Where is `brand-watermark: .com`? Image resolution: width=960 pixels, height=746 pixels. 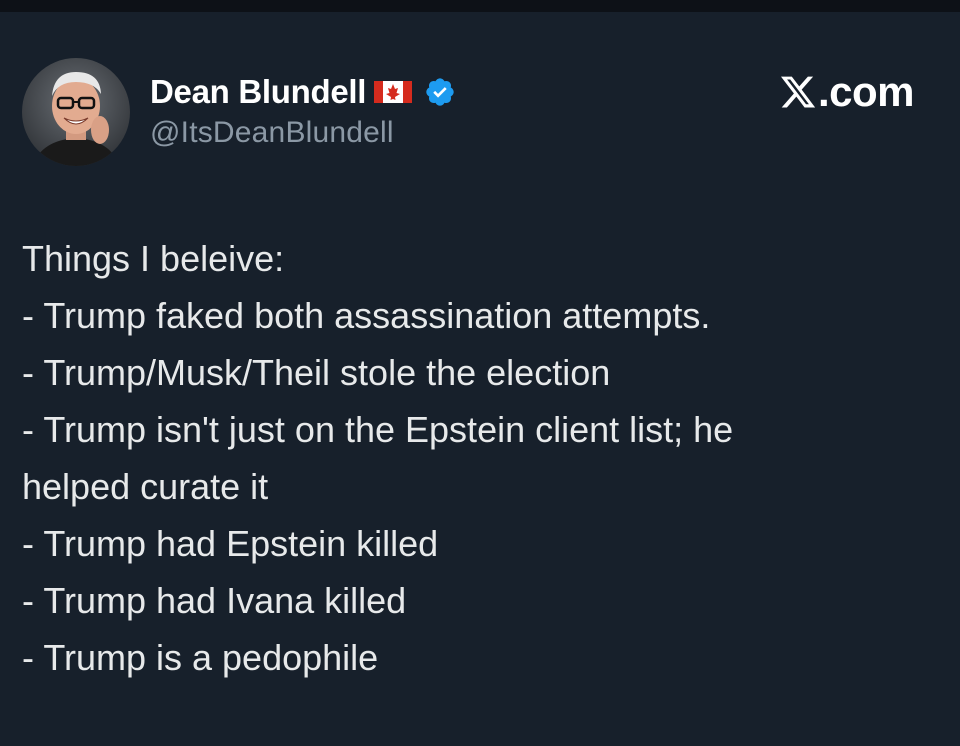
brand-watermark: .com is located at coordinates (846, 91).